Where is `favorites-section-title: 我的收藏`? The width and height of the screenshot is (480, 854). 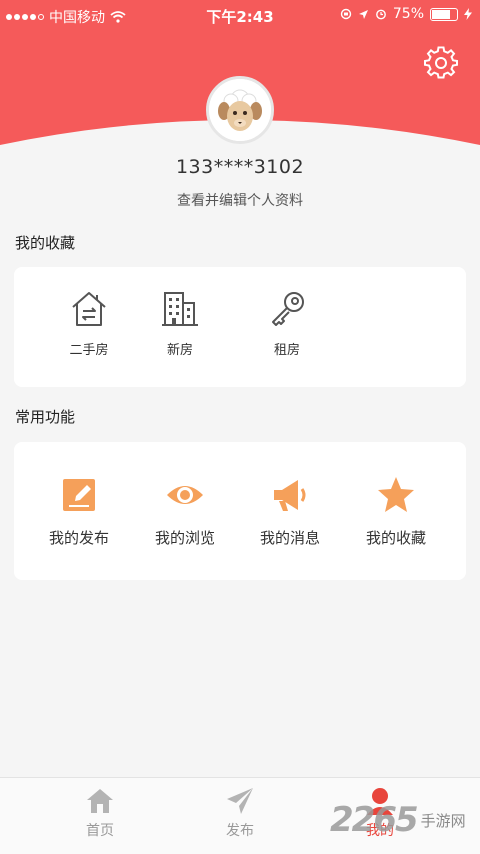
favorites-section-title: 我的收藏 is located at coordinates (45, 243).